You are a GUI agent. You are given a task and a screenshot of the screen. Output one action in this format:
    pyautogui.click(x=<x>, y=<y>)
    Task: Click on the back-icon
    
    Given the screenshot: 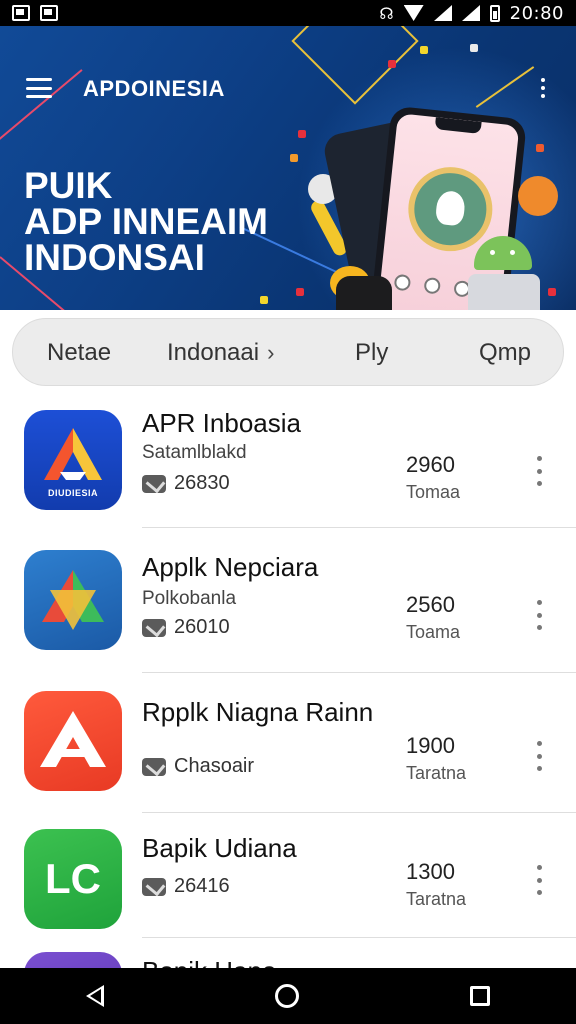 What is the action you would take?
    pyautogui.click(x=94, y=996)
    